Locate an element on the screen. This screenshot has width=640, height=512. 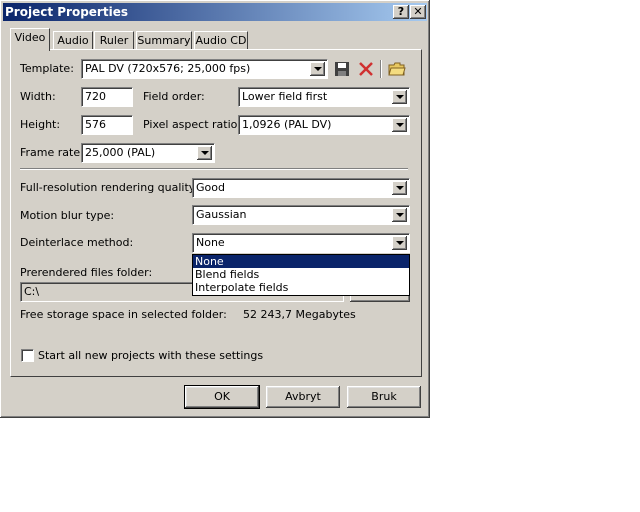
motion-blur-label: Motion blur type: is located at coordinates (67, 215).